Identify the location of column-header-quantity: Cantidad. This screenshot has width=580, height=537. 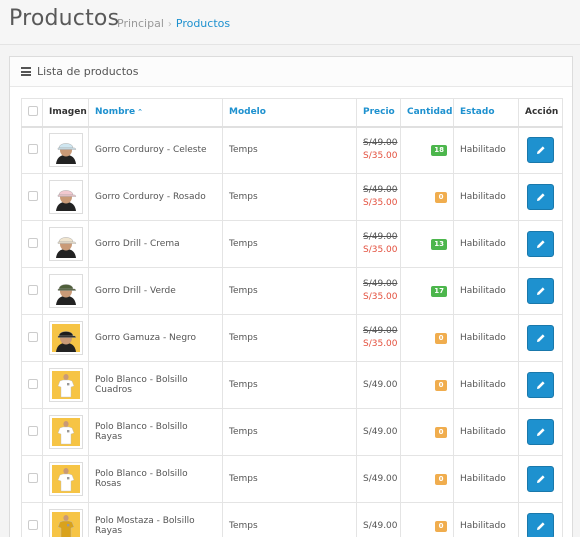
(427, 113).